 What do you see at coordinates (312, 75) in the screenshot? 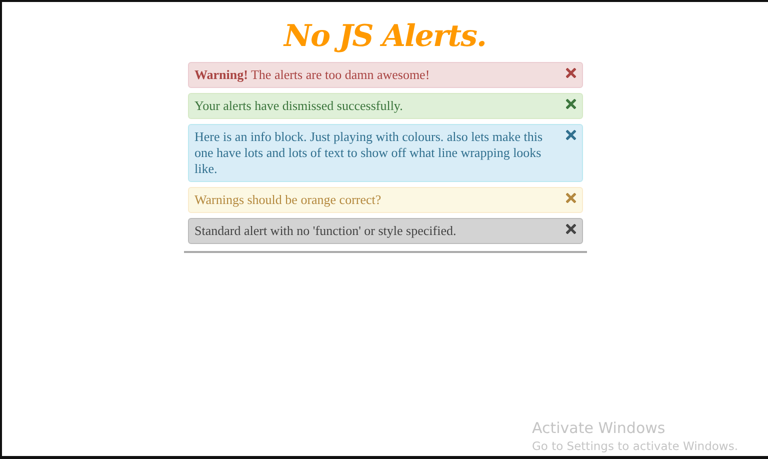
I see `alert-message: Warning! The alerts are too damn awesome!` at bounding box center [312, 75].